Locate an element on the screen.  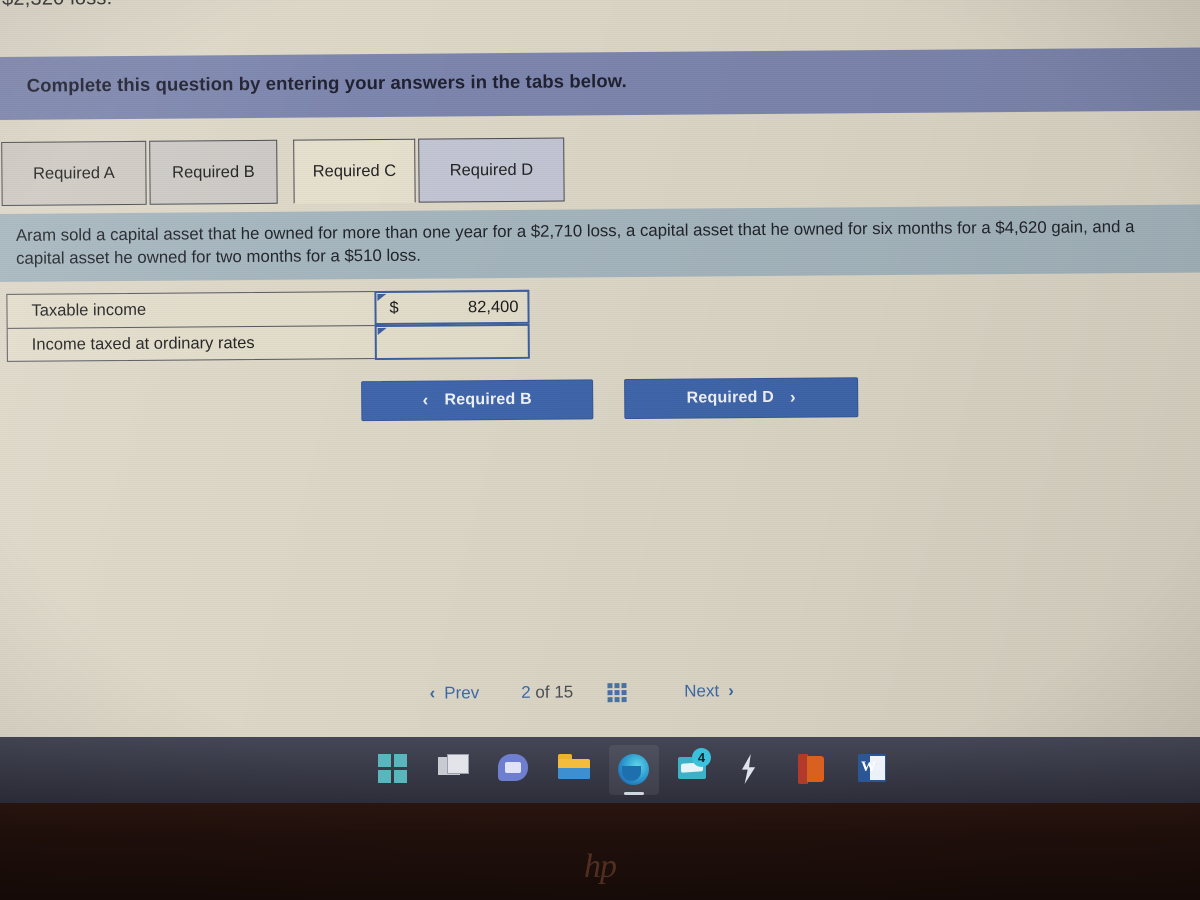
tab-required-b-label: Required B is located at coordinates (213, 172).